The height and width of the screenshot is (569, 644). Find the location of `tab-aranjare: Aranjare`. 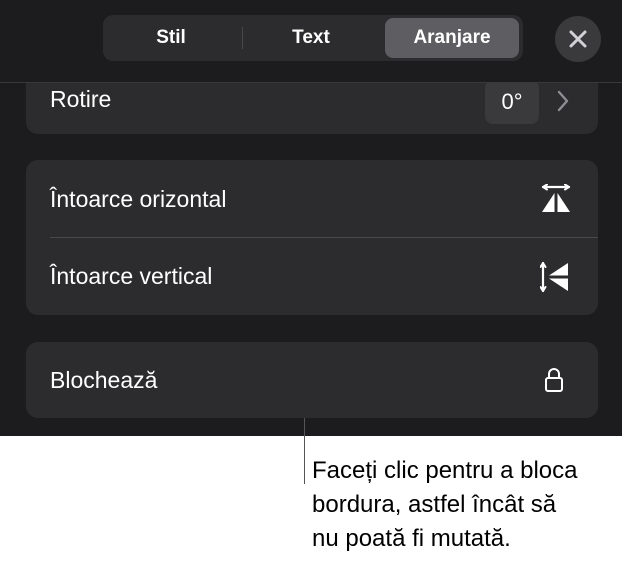

tab-aranjare: Aranjare is located at coordinates (452, 38).